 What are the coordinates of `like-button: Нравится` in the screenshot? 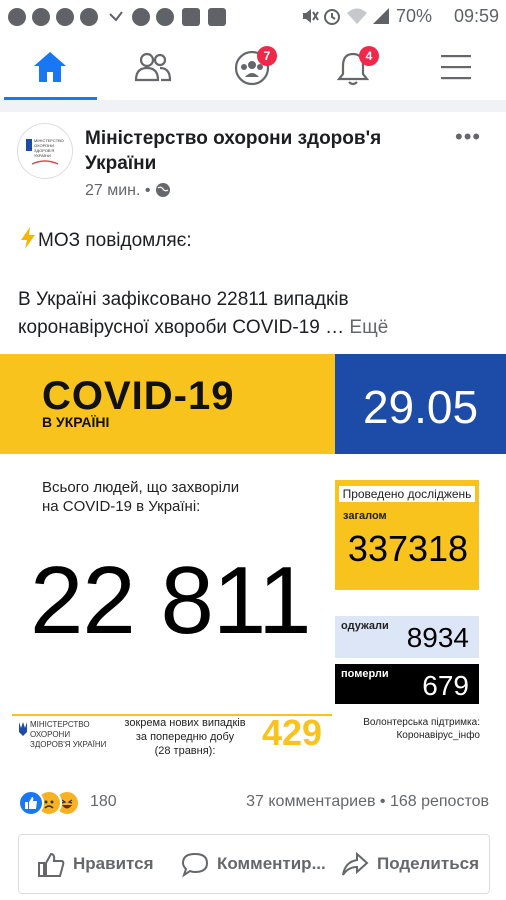 It's located at (95, 864).